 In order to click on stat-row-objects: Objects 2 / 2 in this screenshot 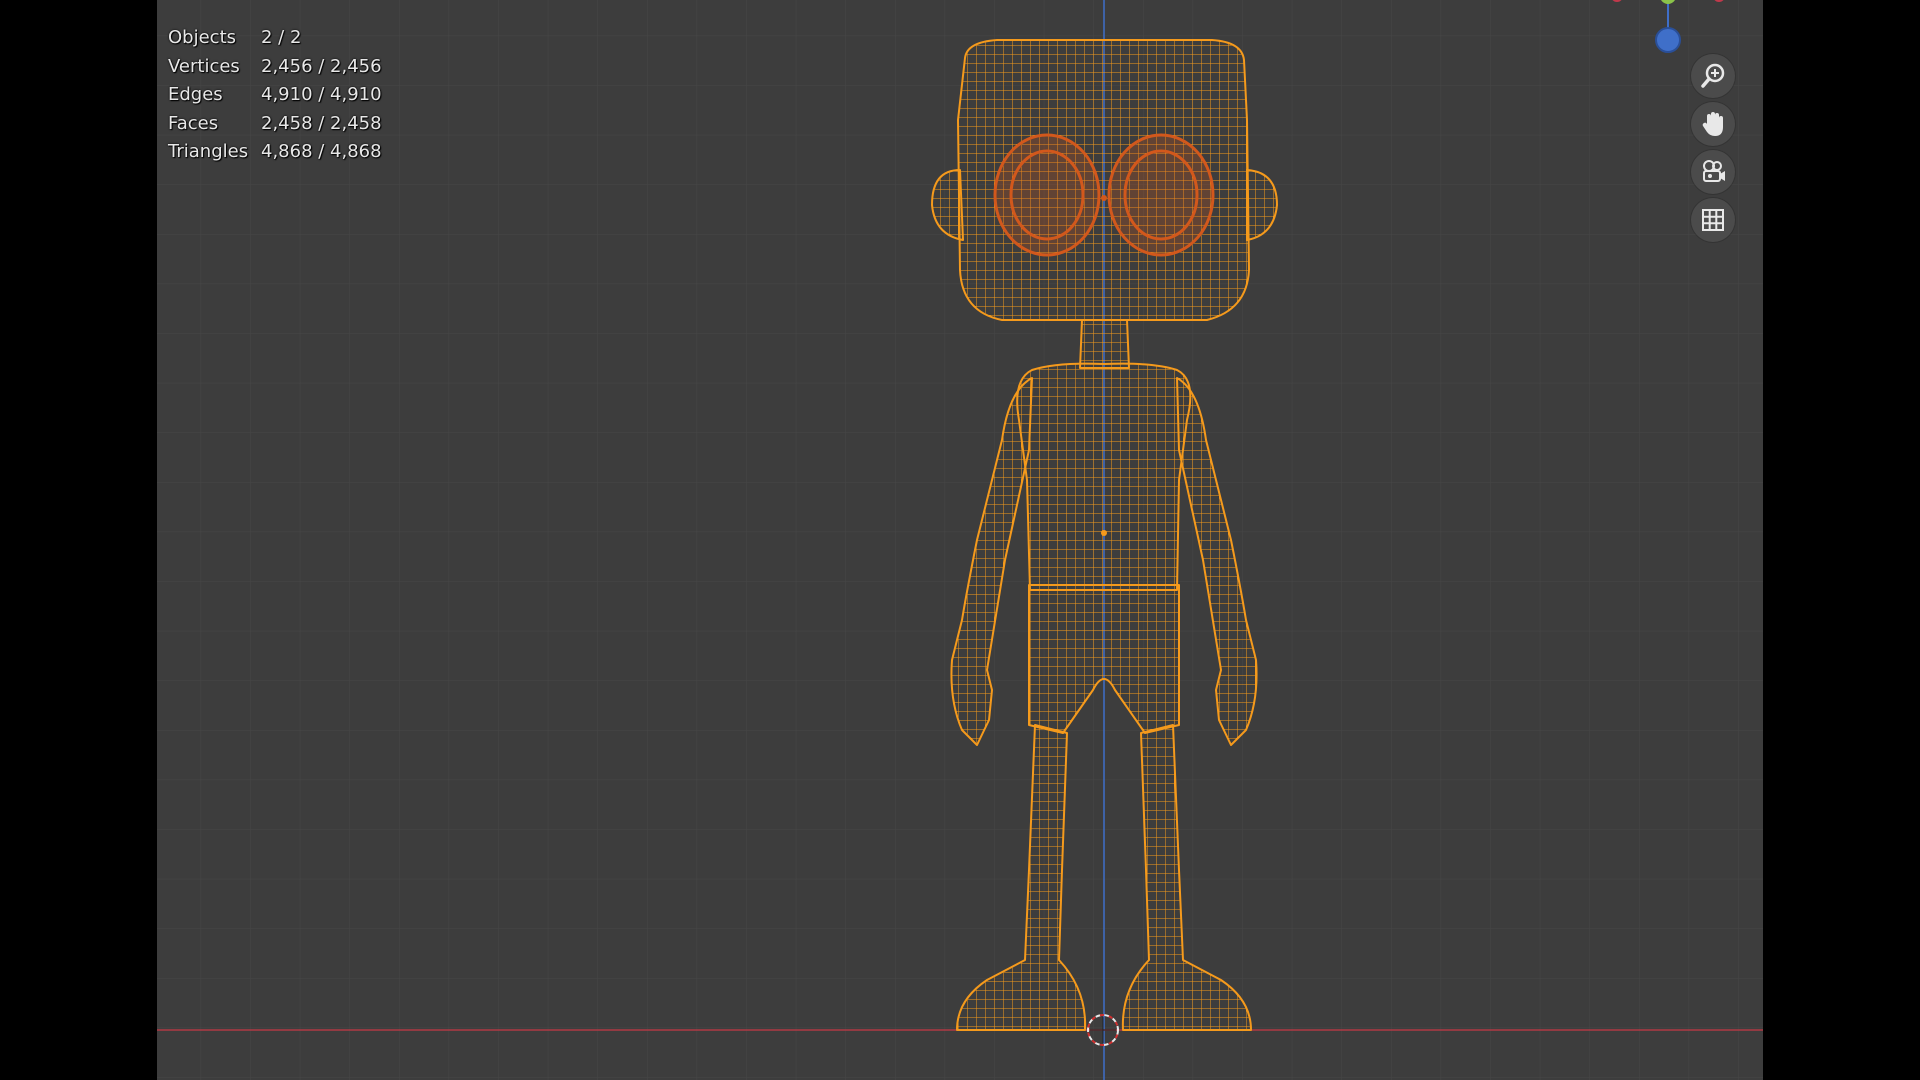, I will do `click(275, 38)`.